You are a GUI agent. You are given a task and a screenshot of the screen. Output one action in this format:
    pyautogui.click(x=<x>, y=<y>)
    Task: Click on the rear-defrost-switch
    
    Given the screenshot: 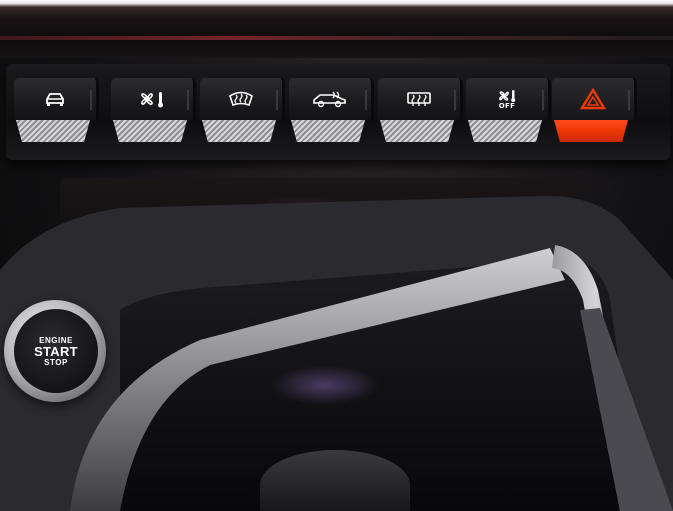 What is the action you would take?
    pyautogui.click(x=420, y=111)
    